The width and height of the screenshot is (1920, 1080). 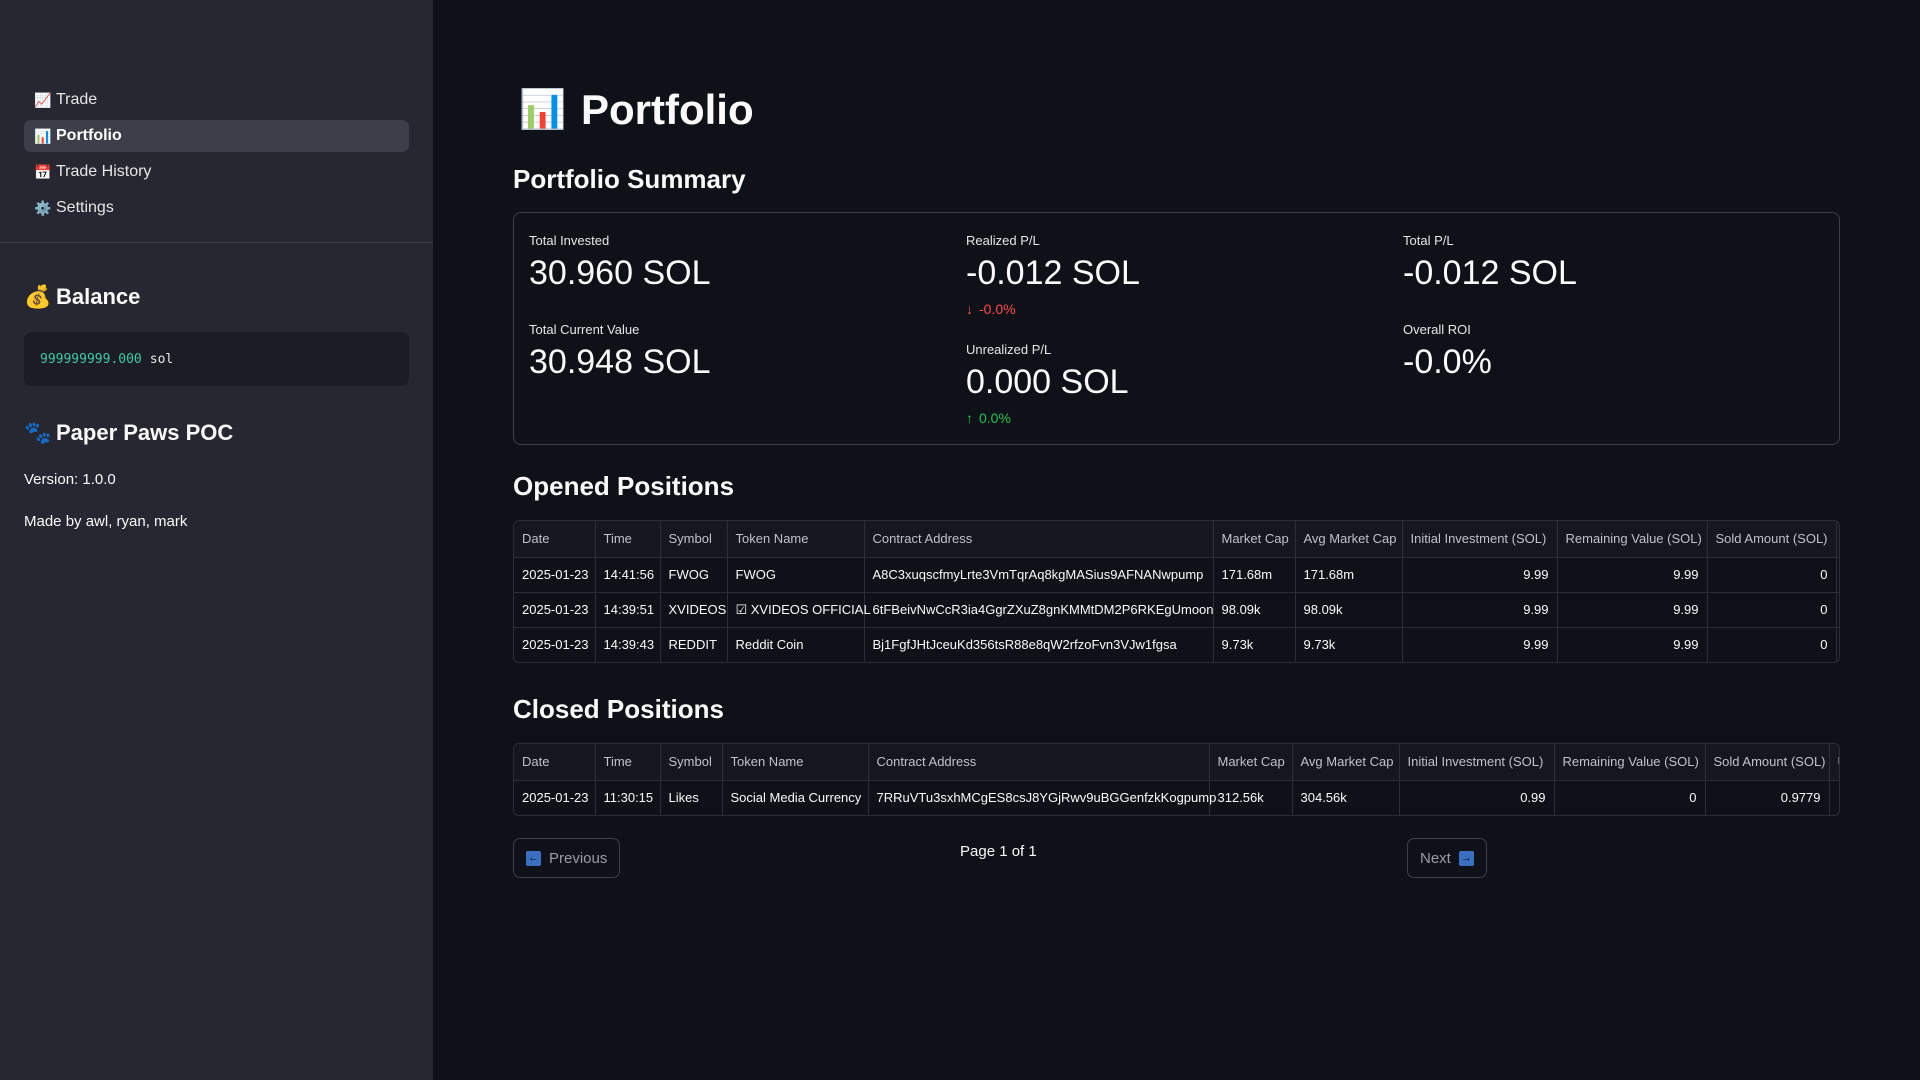 What do you see at coordinates (1003, 240) in the screenshot?
I see `metric-label: Realized P/L` at bounding box center [1003, 240].